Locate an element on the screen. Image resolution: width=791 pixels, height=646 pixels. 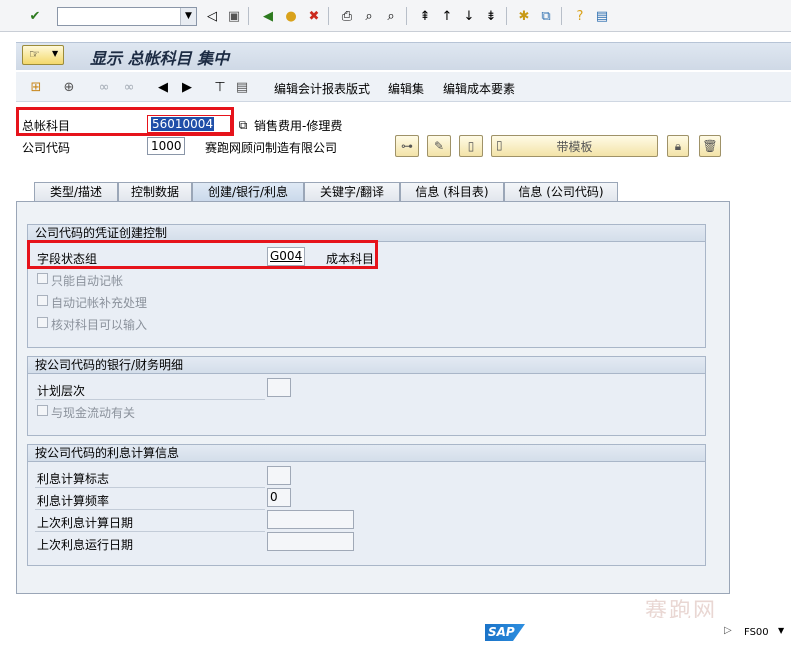
layout-icon: ▤ is located at coordinates (602, 16).